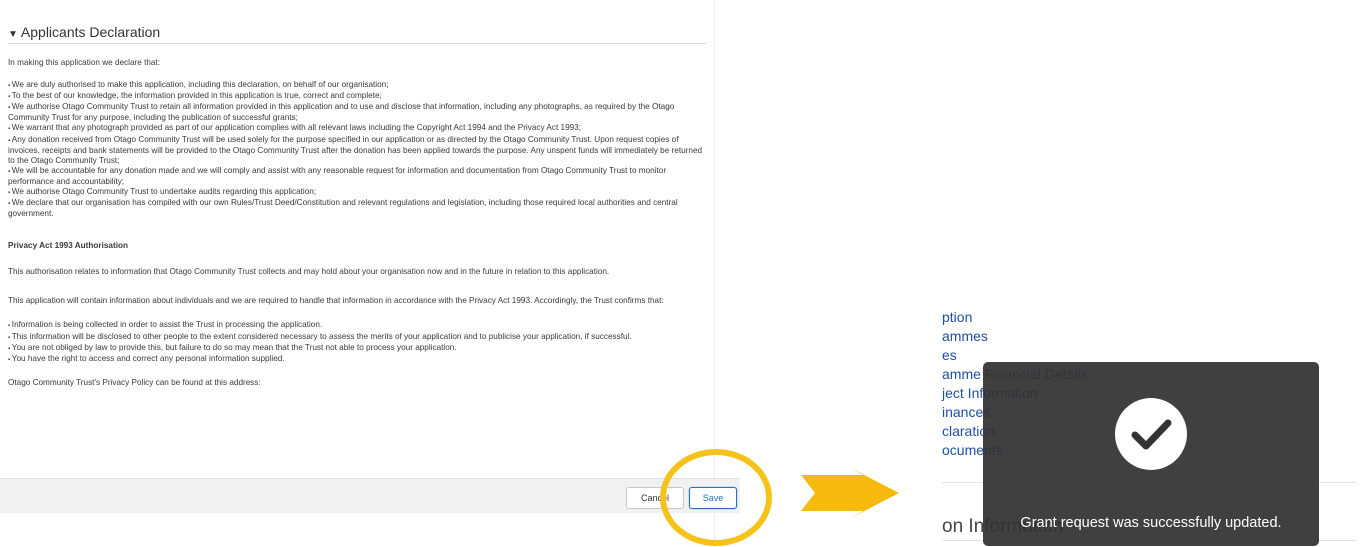 This screenshot has width=1364, height=547. What do you see at coordinates (1151, 523) in the screenshot?
I see `toast-message: Grant request was successfully updated.` at bounding box center [1151, 523].